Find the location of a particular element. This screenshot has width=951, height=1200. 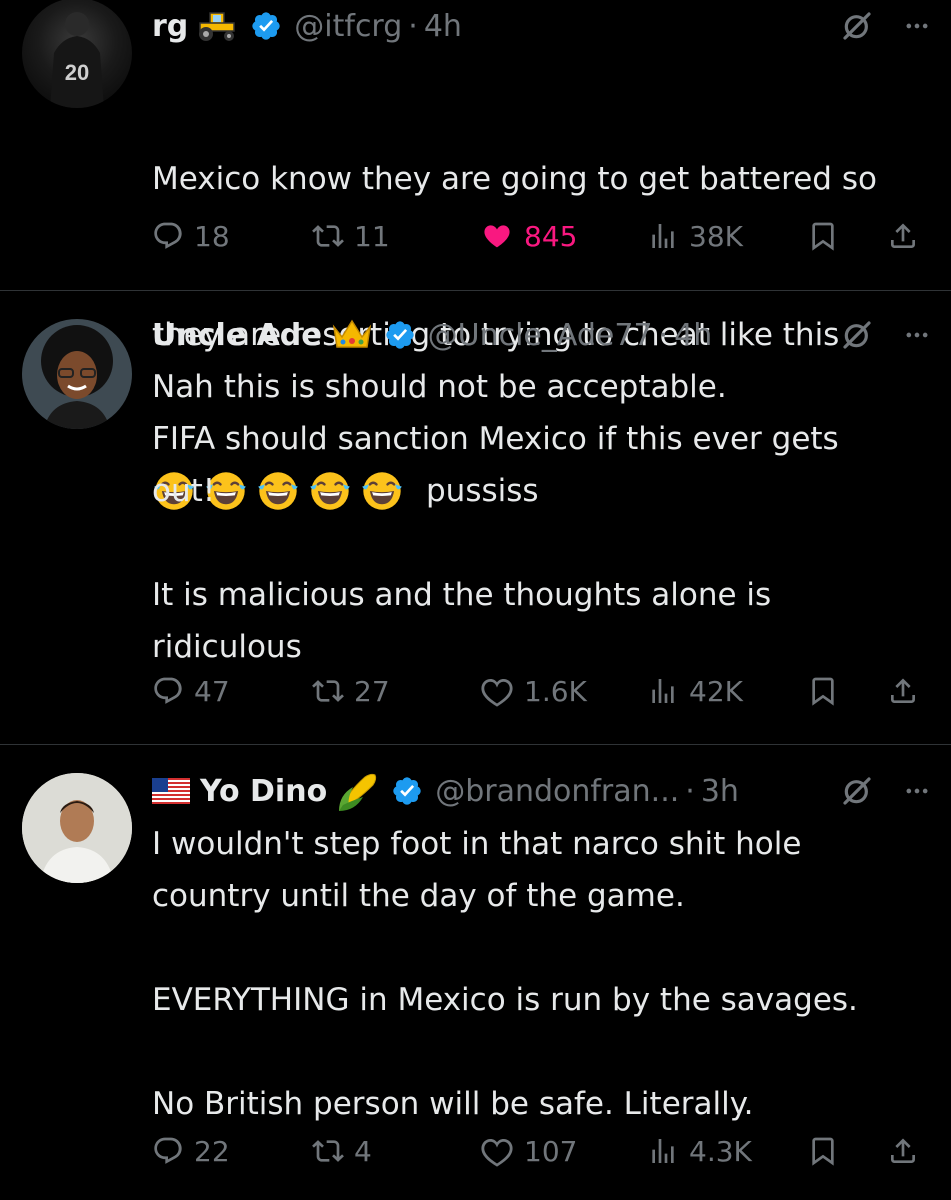

display-name: Uncle Ade is located at coordinates (237, 335).